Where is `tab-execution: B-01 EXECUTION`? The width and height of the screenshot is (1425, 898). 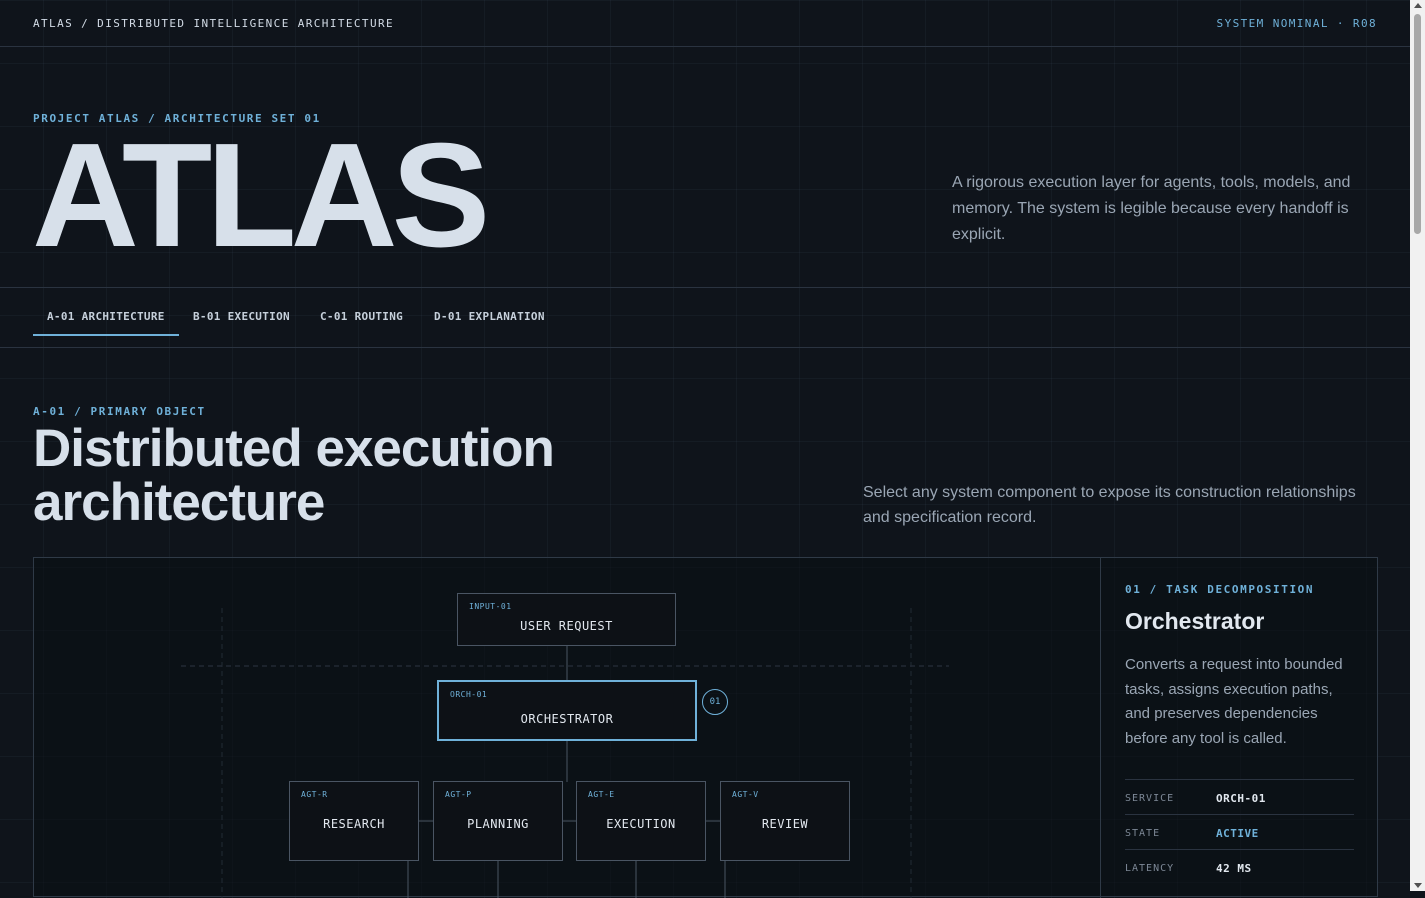 tab-execution: B-01 EXECUTION is located at coordinates (241, 316).